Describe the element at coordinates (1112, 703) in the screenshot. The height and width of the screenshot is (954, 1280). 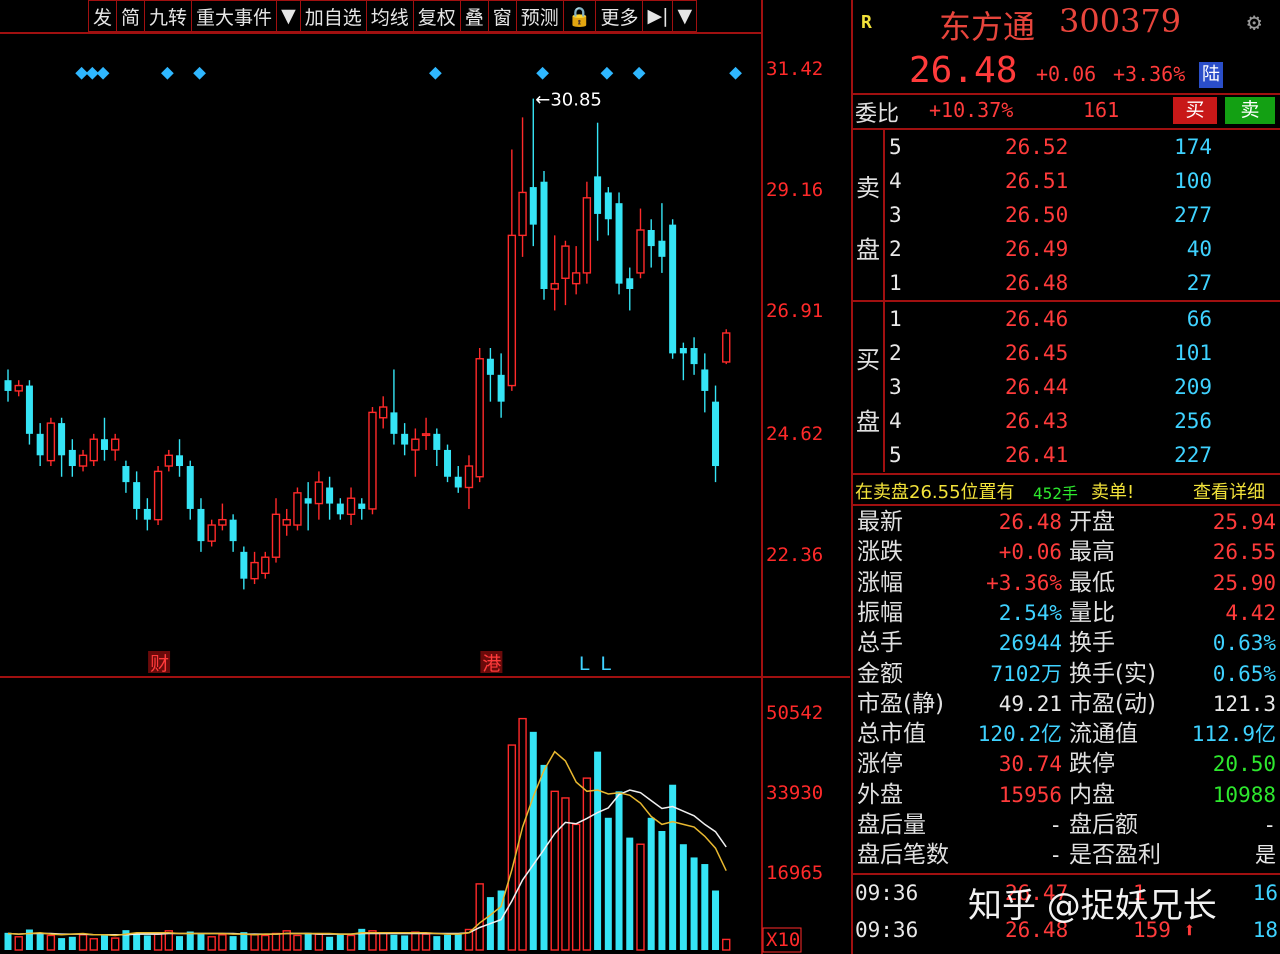
I see `stat-label: 市盈(动)` at that location.